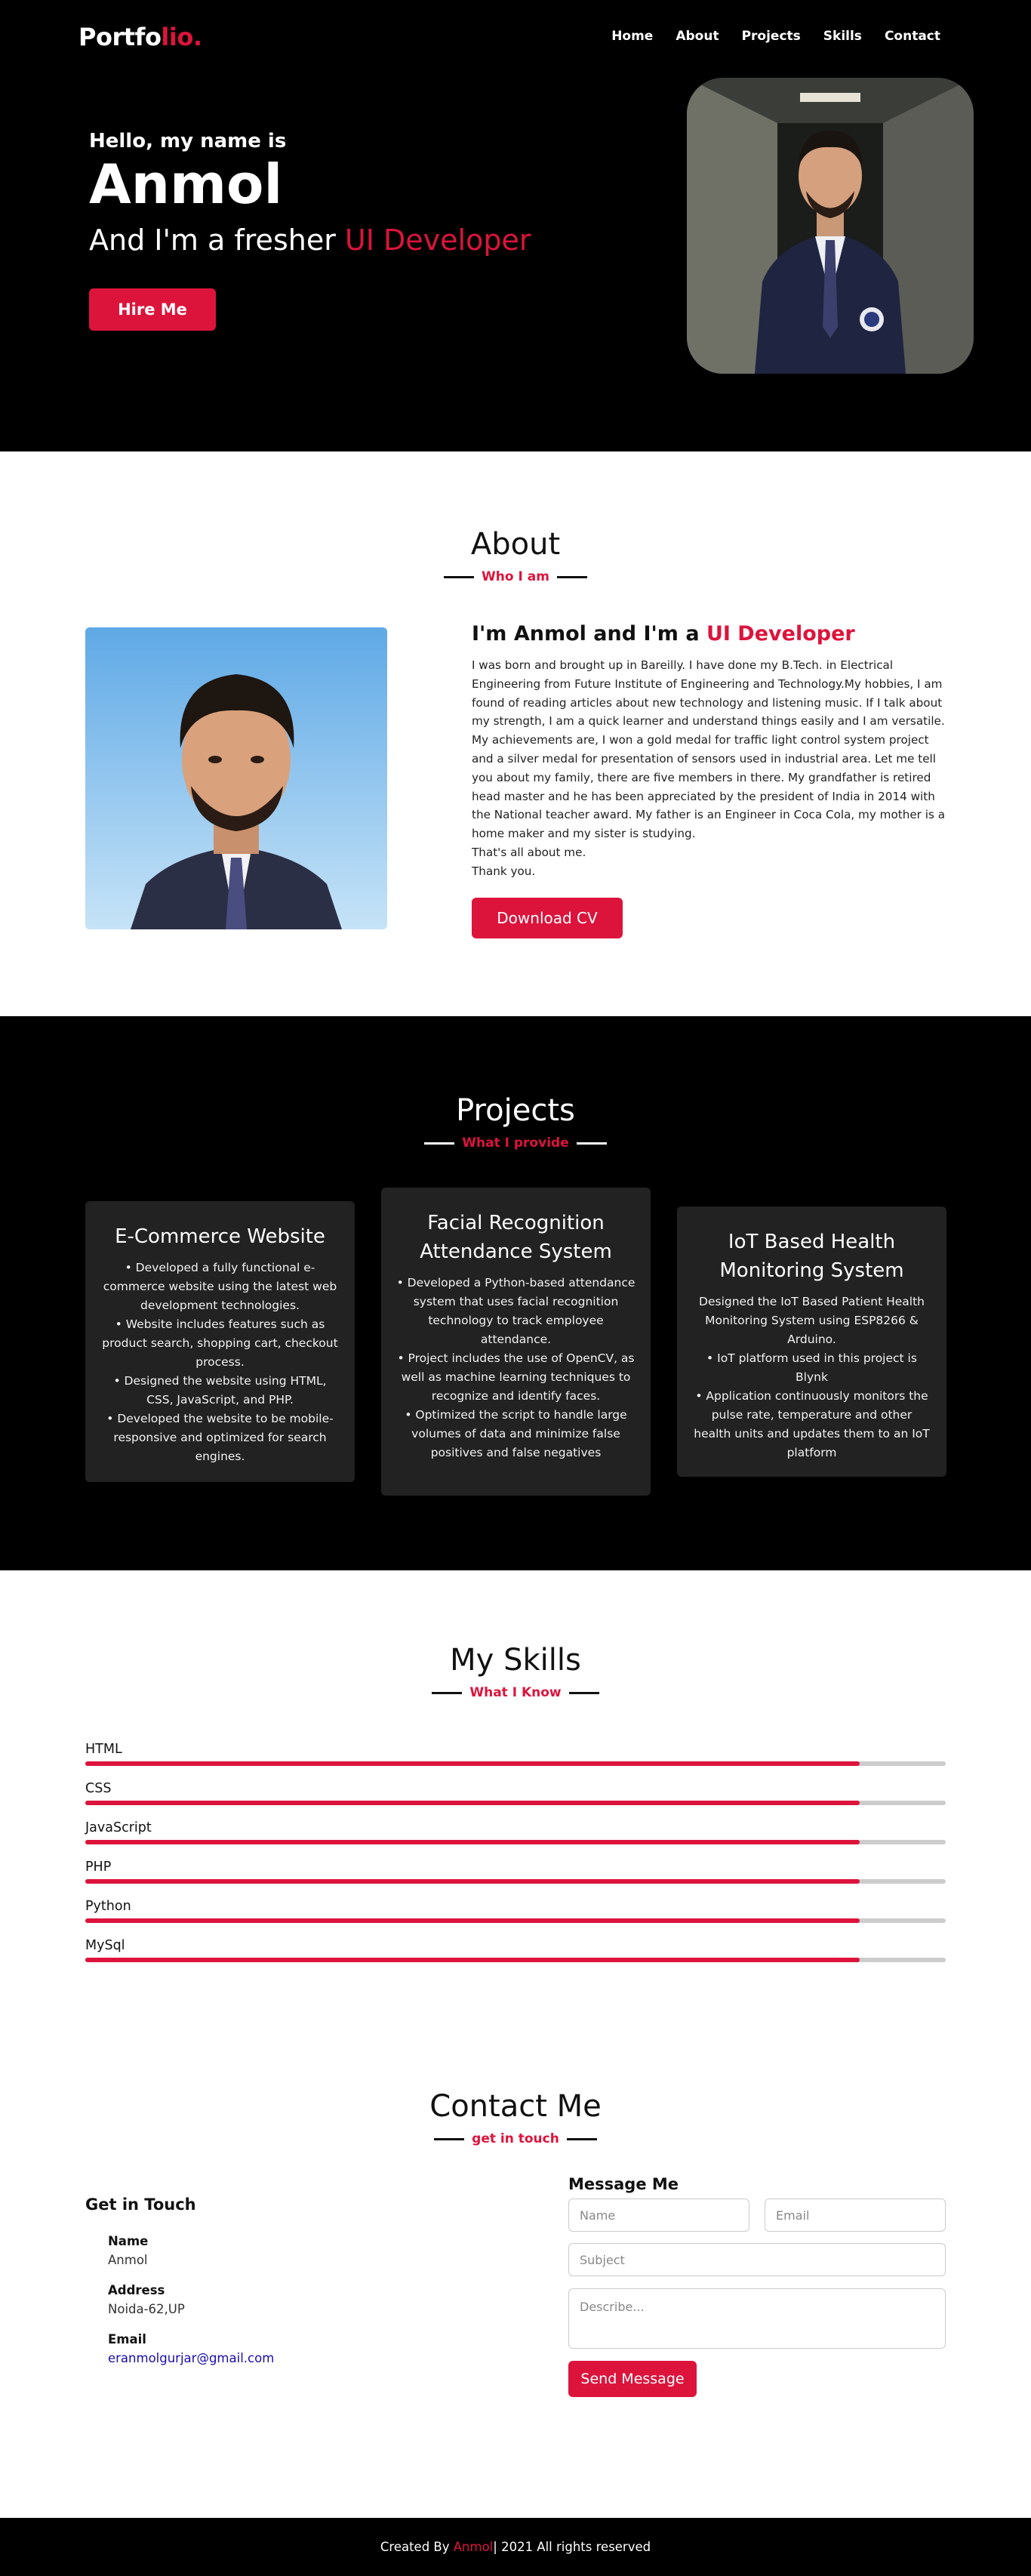 The height and width of the screenshot is (2576, 1031). I want to click on hero-role: And I'm a fresher UI Developer, so click(310, 240).